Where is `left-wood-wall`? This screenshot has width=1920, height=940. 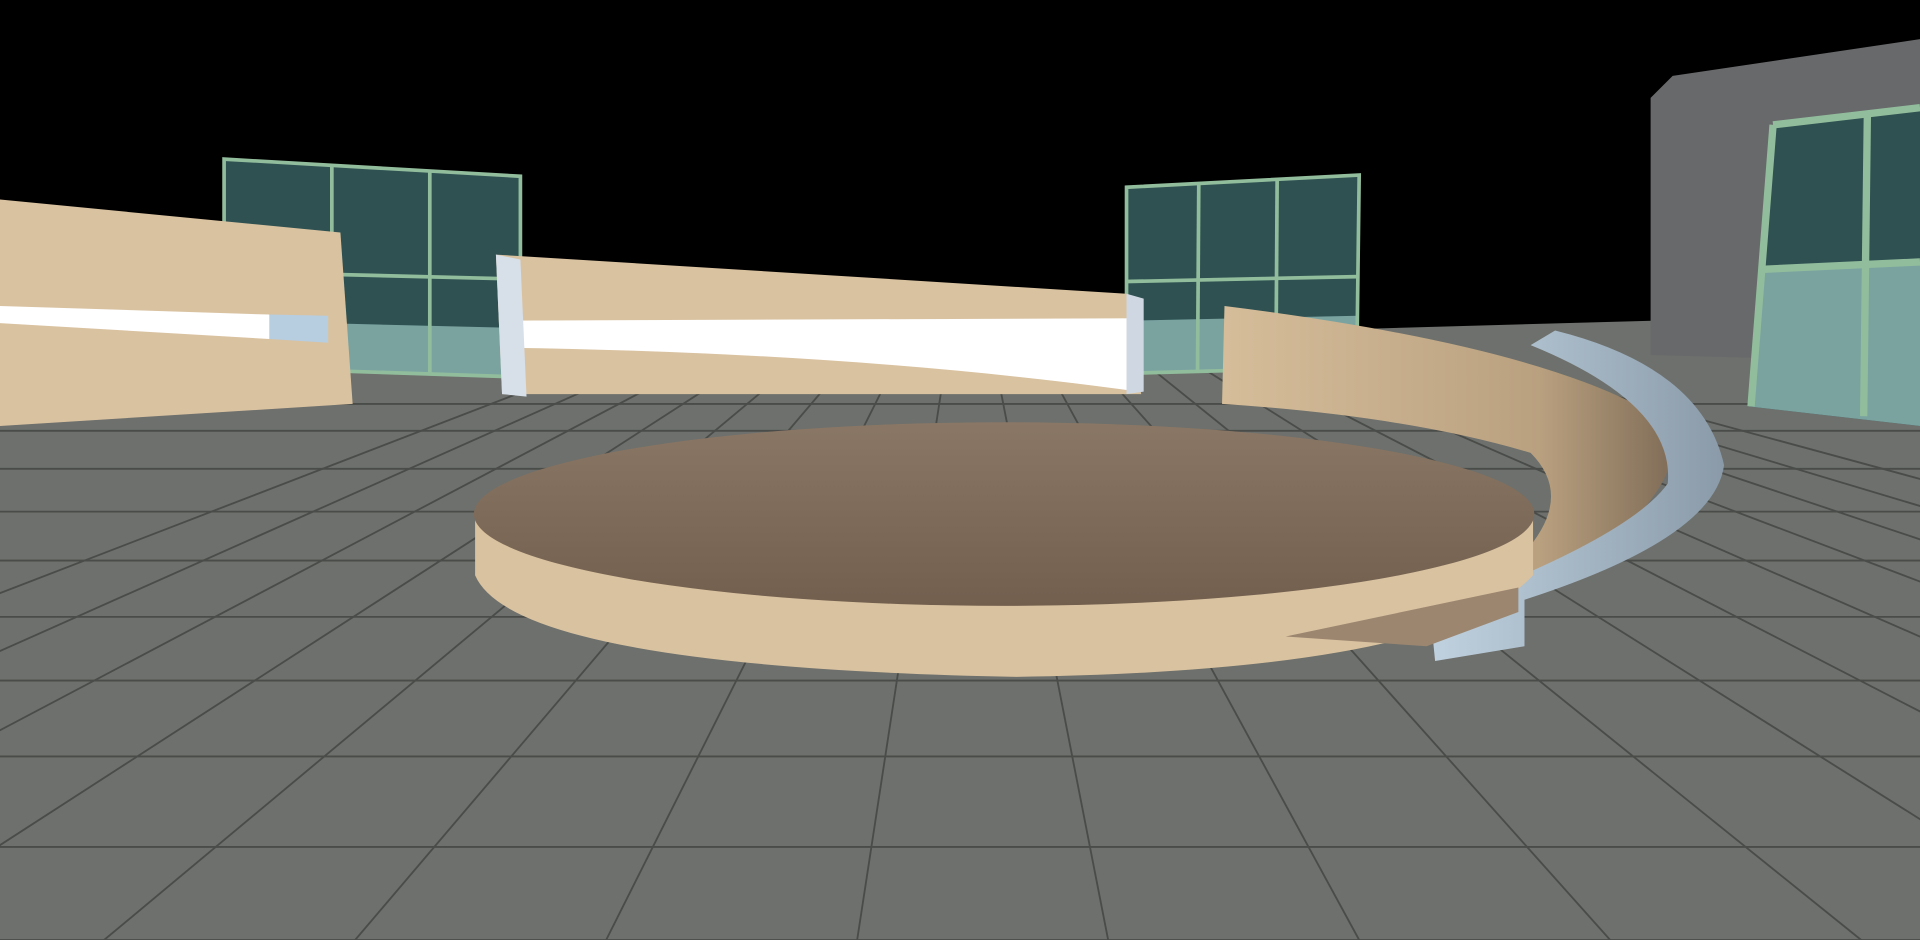
left-wood-wall is located at coordinates (176, 312).